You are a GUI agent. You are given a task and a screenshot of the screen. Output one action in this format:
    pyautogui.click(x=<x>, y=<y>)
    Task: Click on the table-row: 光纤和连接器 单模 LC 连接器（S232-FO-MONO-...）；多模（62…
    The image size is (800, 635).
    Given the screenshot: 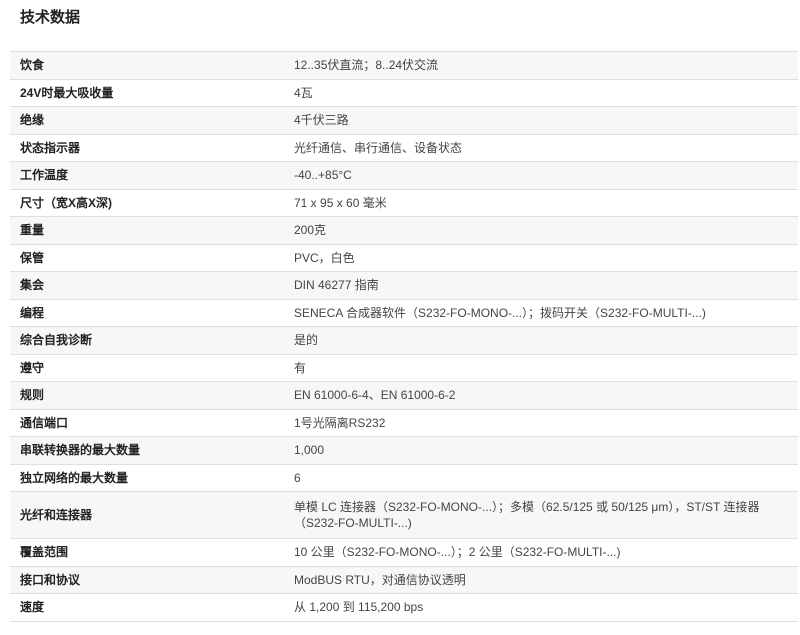 What is the action you would take?
    pyautogui.click(x=404, y=515)
    